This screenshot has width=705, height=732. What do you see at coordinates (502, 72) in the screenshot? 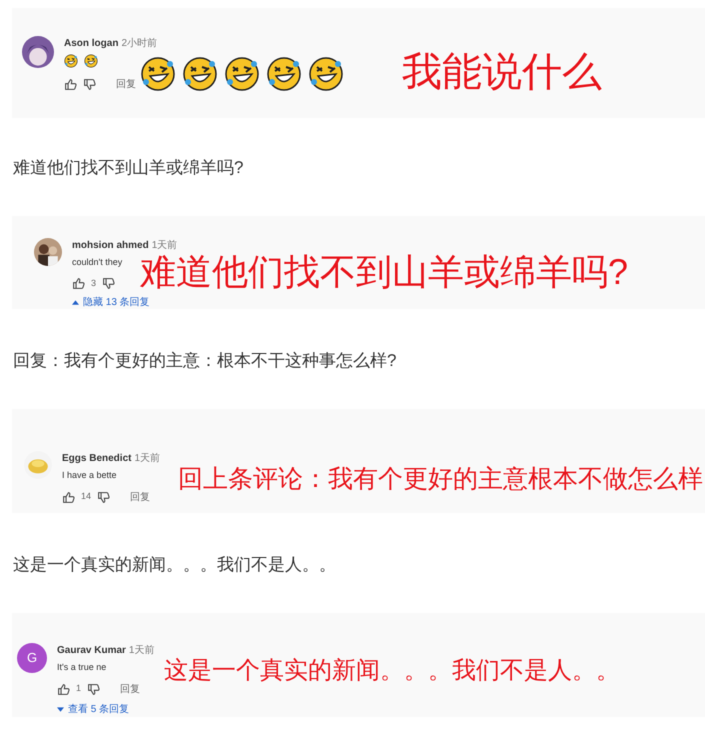
I see `caption-overlay: 我能说什么` at bounding box center [502, 72].